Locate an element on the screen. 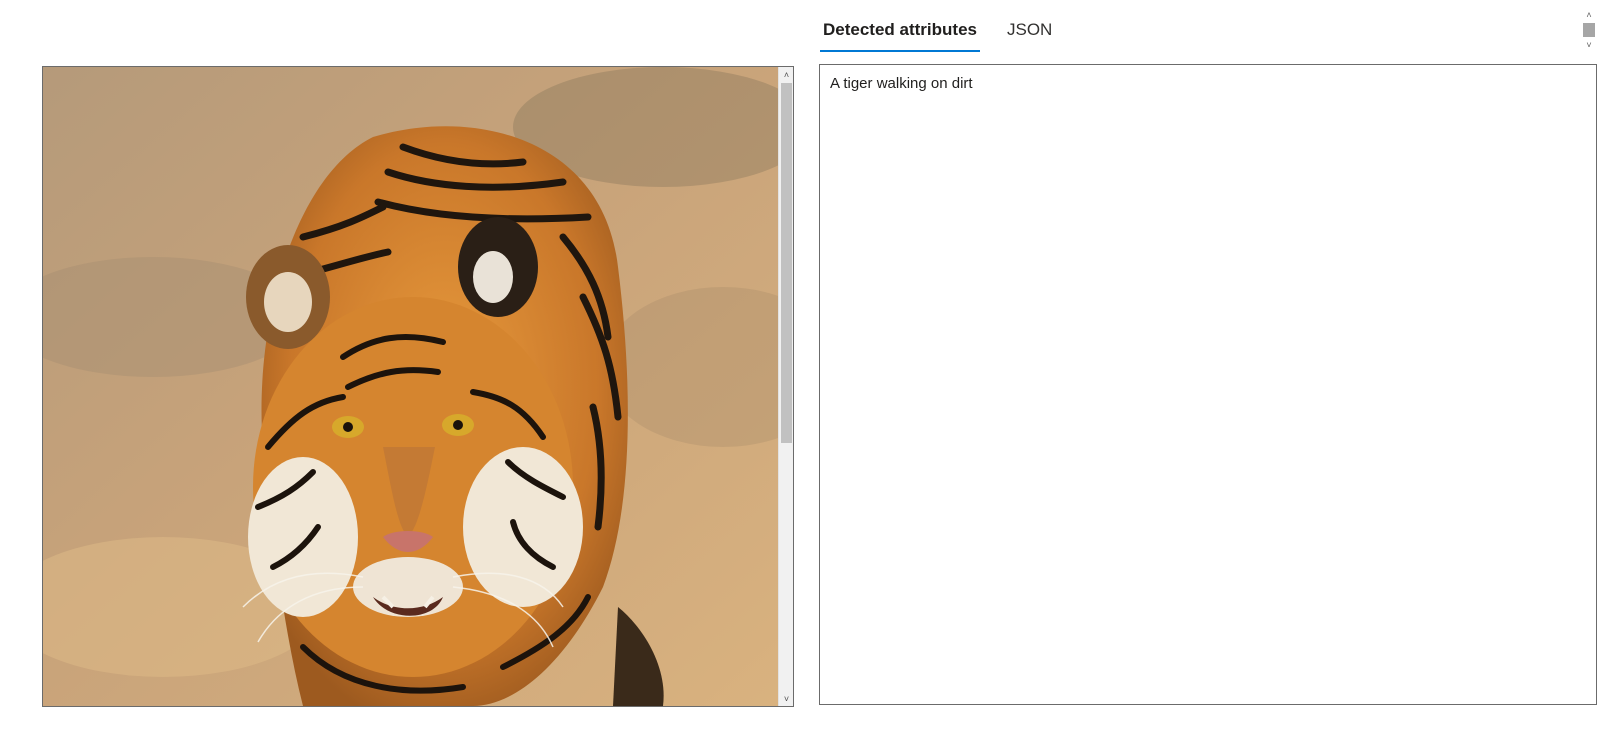 The width and height of the screenshot is (1602, 745). tab-detected-attributes: Detected attributes is located at coordinates (900, 33).